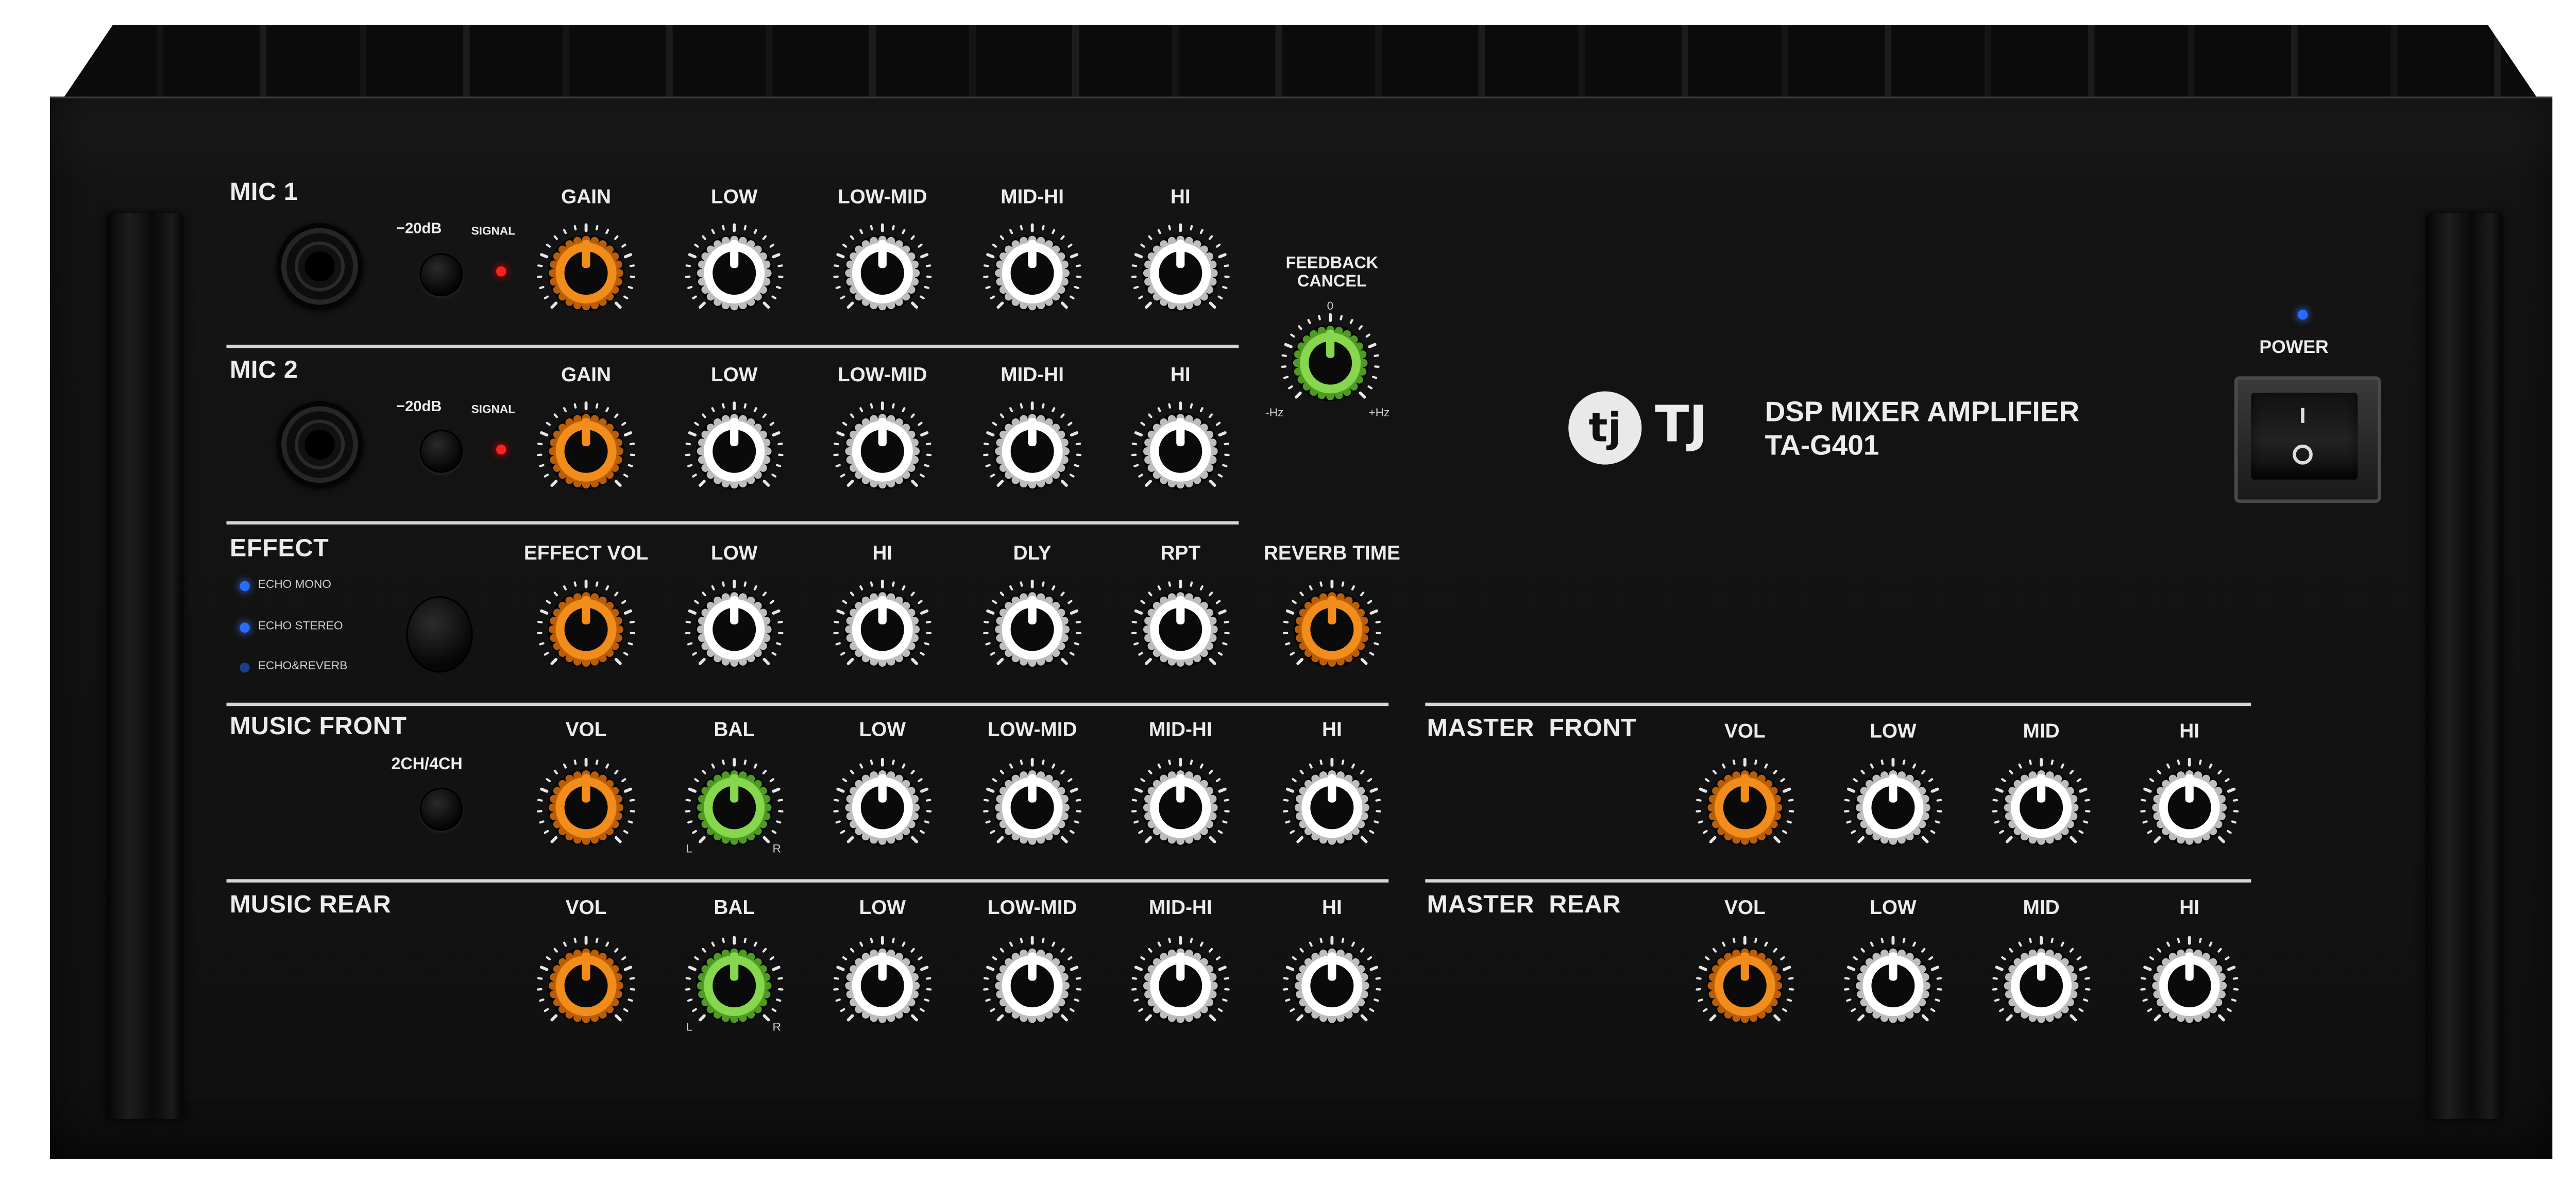  Describe the element at coordinates (493, 232) in the screenshot. I see `mic1-signal-label: SIGNAL` at that location.